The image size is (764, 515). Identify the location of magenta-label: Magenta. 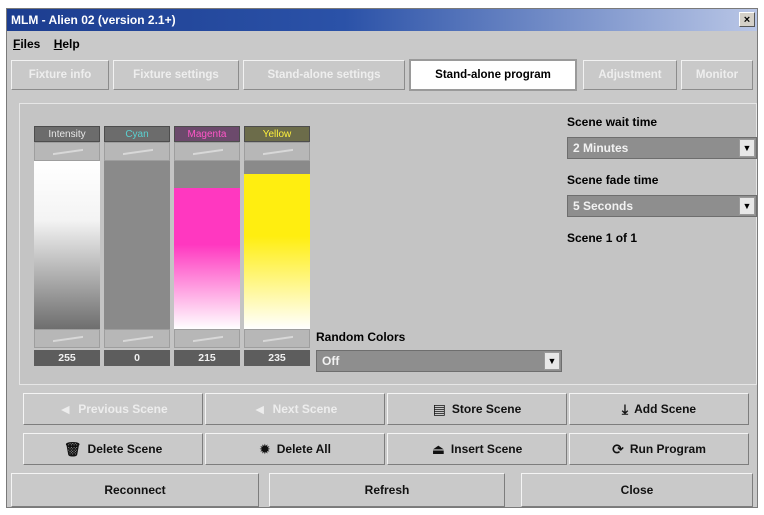
(207, 134).